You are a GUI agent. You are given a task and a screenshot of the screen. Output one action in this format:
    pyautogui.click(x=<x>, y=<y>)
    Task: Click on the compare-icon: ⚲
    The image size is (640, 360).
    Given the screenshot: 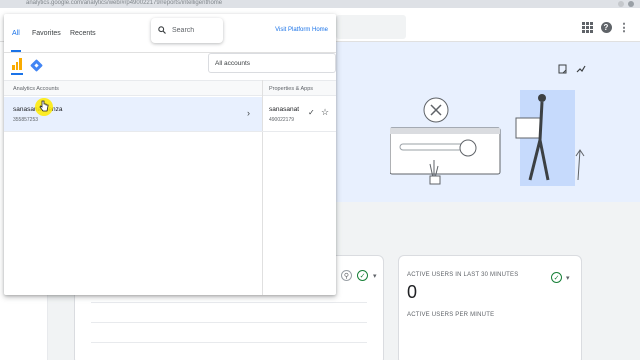 What is the action you would take?
    pyautogui.click(x=346, y=275)
    